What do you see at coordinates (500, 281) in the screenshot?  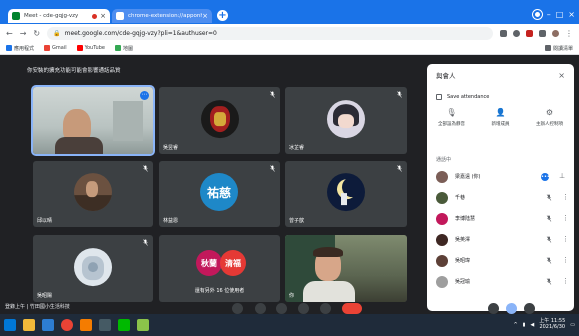 I see `list-item: 吳冠瑜 ⋮` at bounding box center [500, 281].